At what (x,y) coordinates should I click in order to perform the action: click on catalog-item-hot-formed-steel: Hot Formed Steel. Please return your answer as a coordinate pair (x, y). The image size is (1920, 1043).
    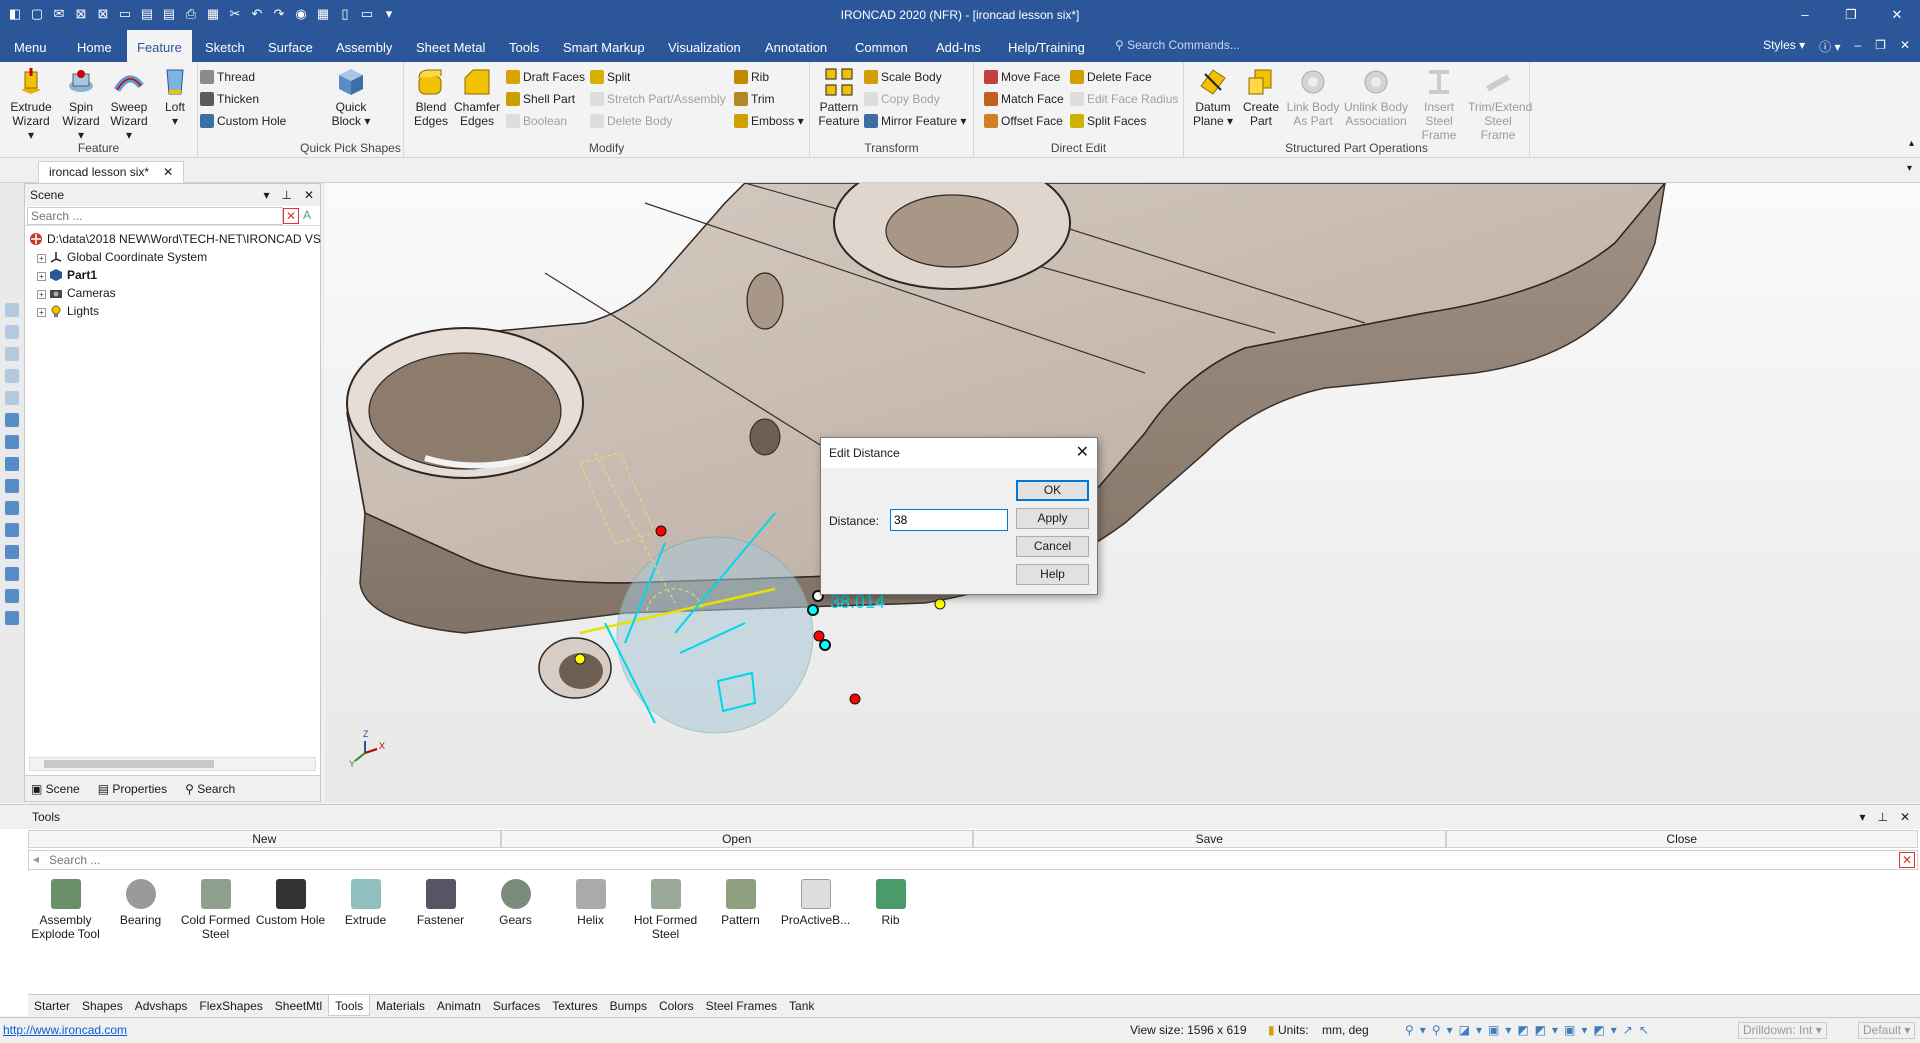
    Looking at the image, I should click on (665, 930).